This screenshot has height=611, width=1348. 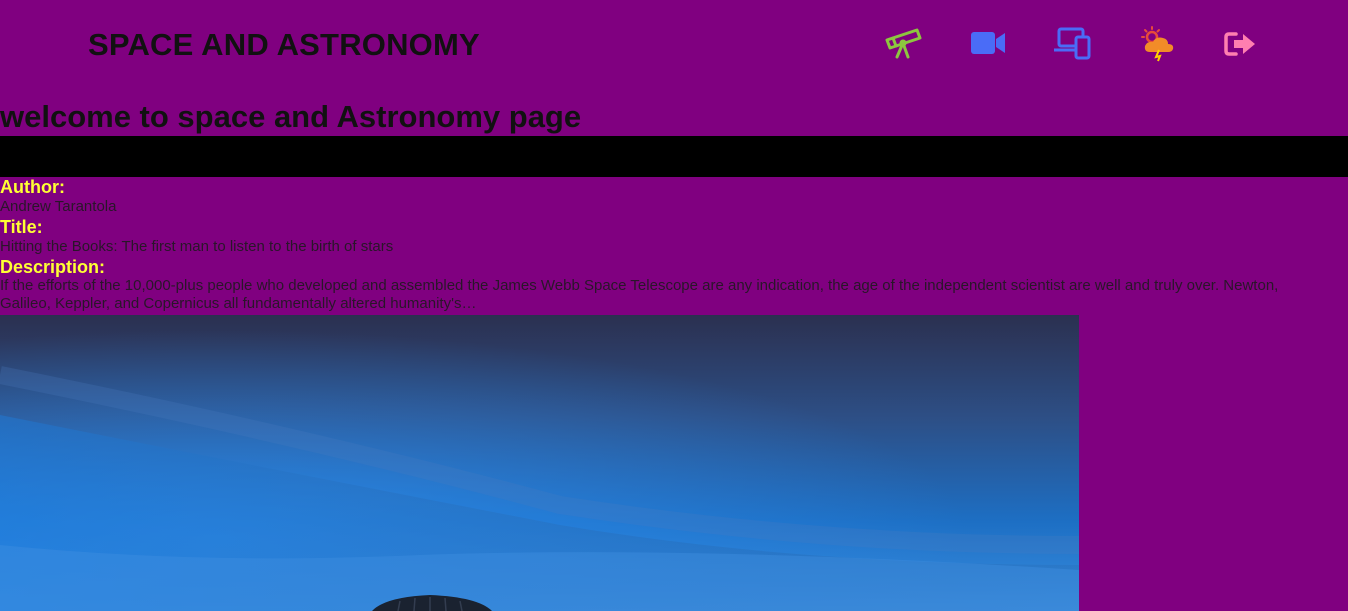 I want to click on sign-out-icon, so click(x=1242, y=44).